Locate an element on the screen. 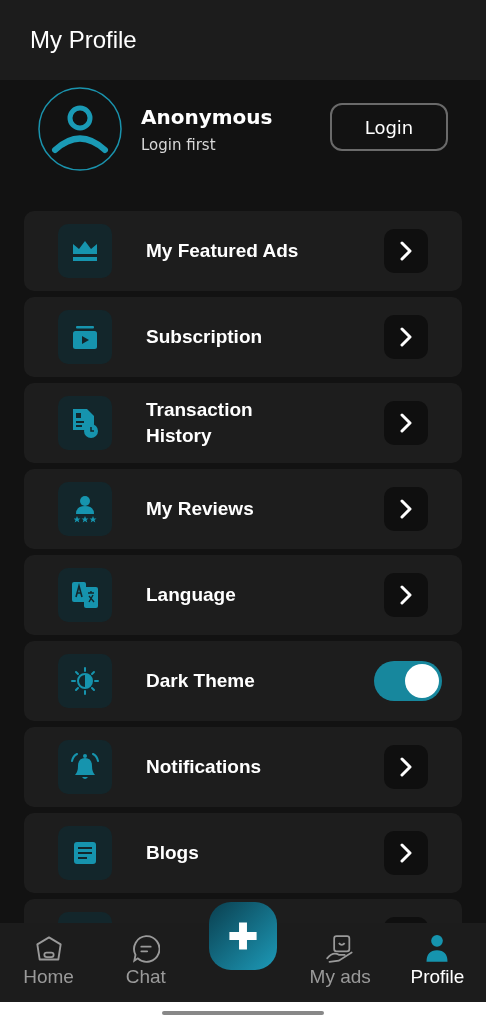 Image resolution: width=486 pixels, height=1024 pixels. menu-label: Notifications is located at coordinates (204, 767).